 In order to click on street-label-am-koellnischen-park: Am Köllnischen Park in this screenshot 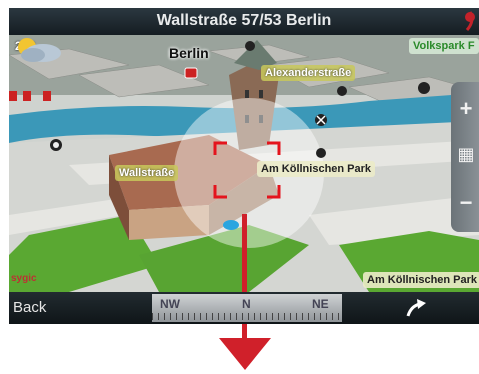, I will do `click(316, 169)`.